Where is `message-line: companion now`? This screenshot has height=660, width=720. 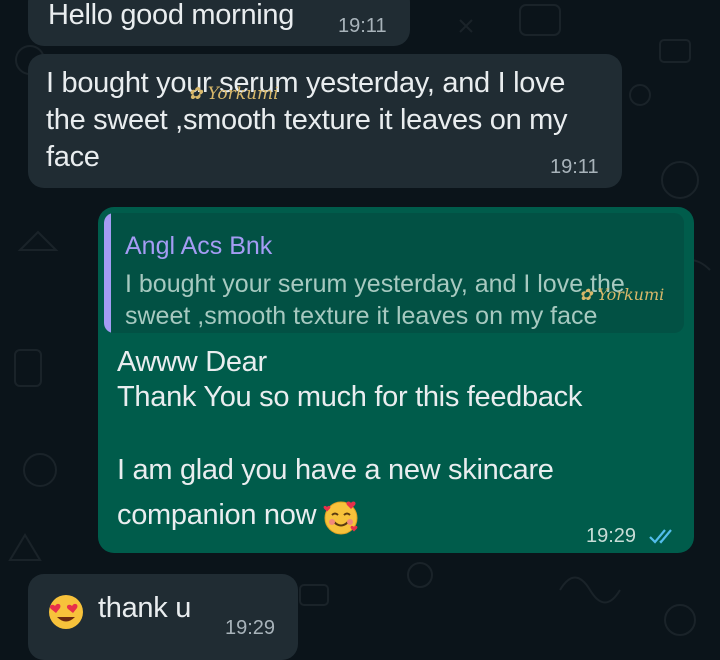 message-line: companion now is located at coordinates (217, 515).